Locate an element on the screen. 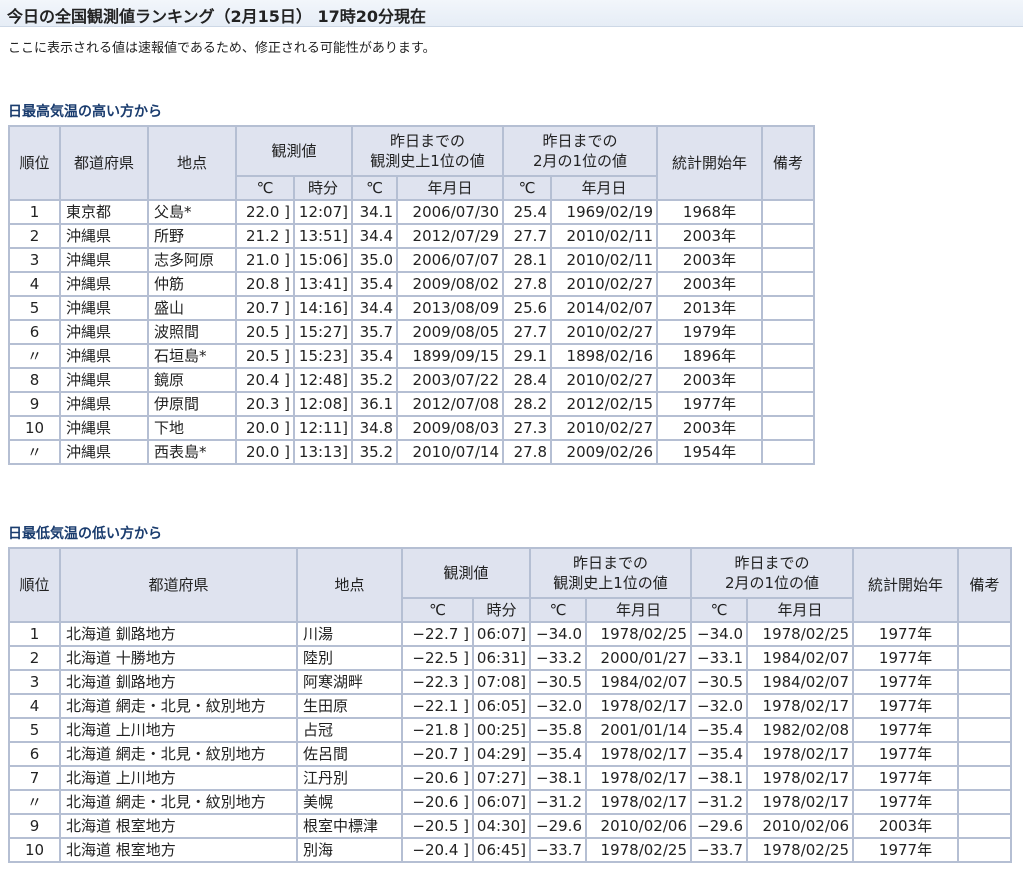  prefecture-cell: 北海道 網走・北見・紋別地方 is located at coordinates (178, 802).